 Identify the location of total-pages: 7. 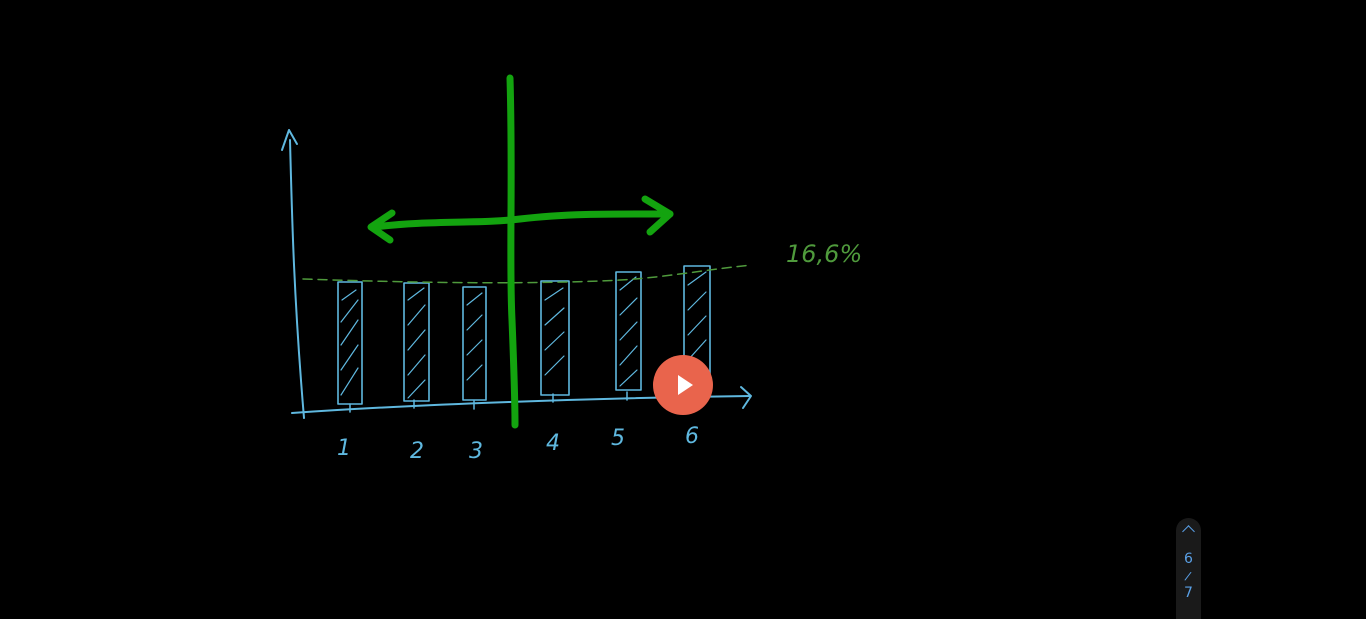
(1188, 593).